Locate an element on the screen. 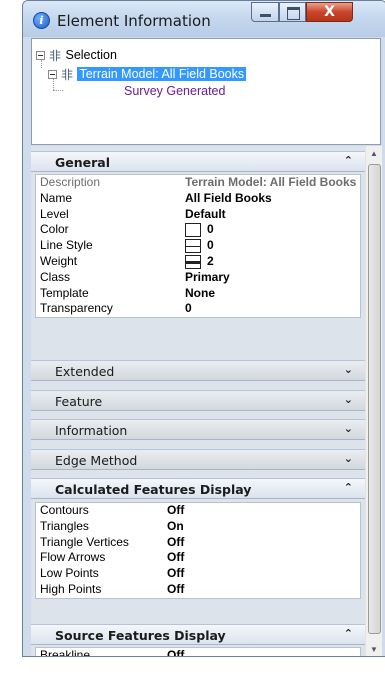  property-name: Contours is located at coordinates (64, 510).